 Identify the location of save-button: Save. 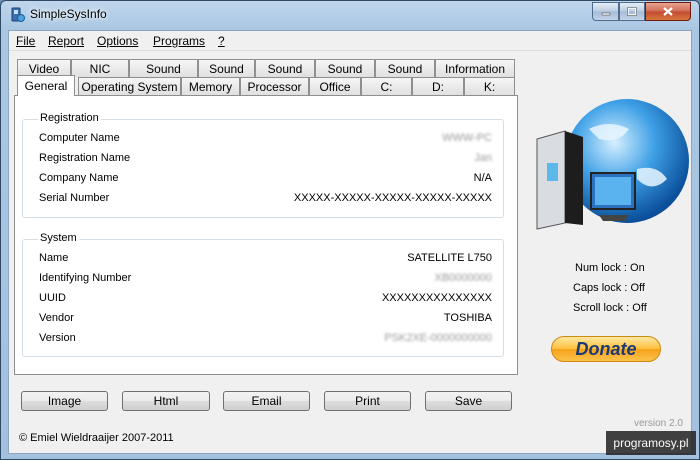
(468, 401).